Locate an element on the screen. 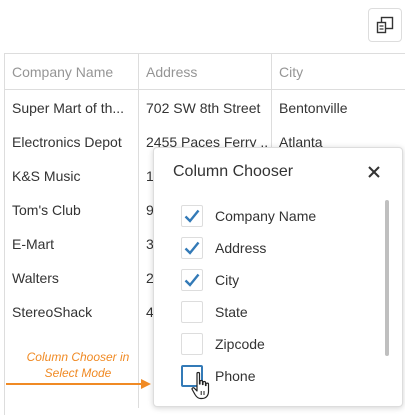  chooser-item-city: City is located at coordinates (276, 280).